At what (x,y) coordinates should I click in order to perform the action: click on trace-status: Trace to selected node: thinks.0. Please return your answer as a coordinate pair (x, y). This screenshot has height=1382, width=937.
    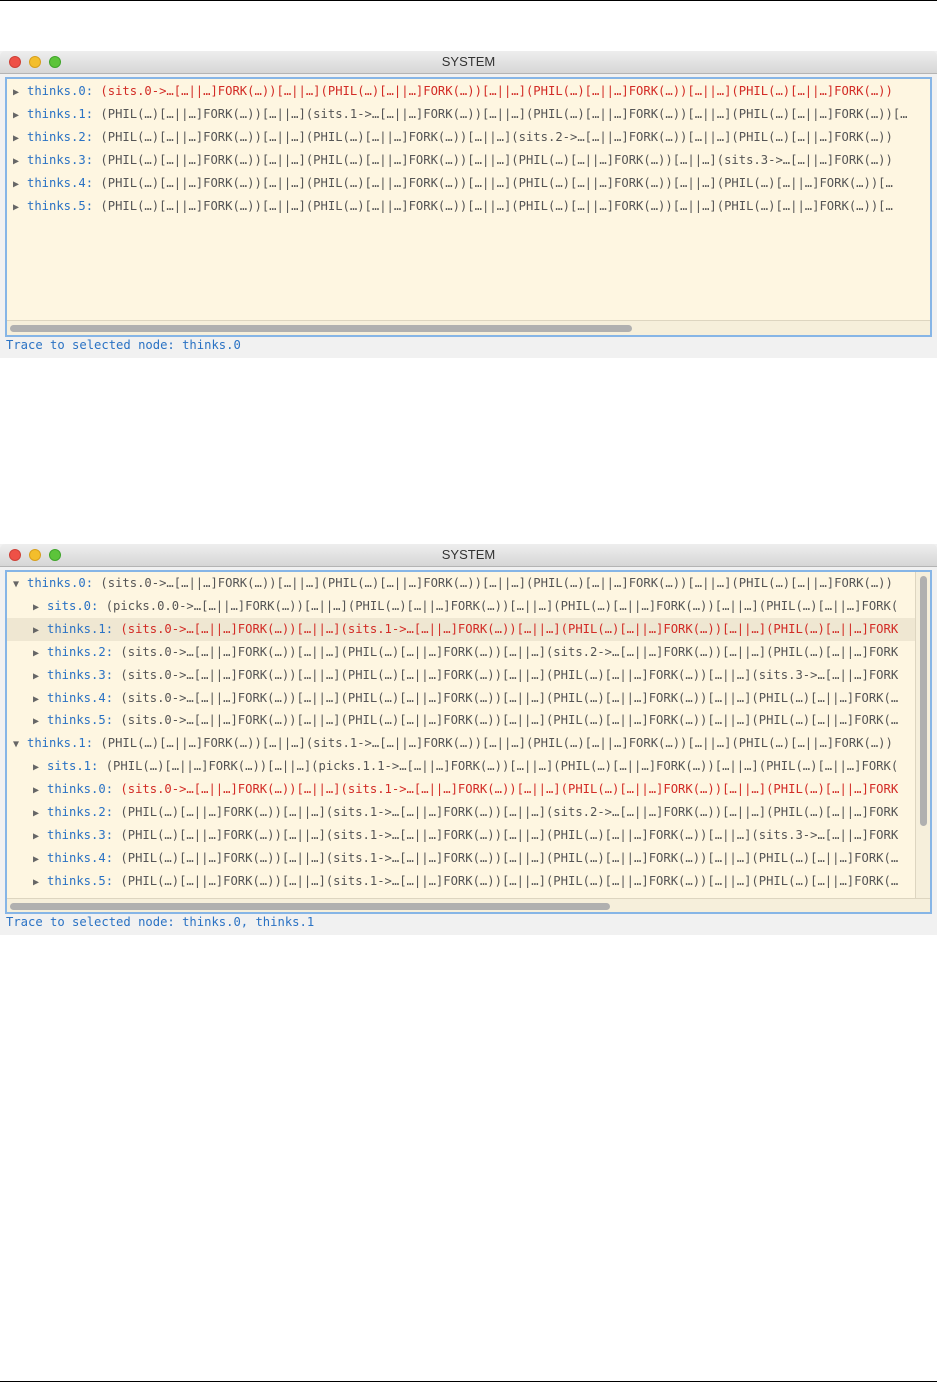
    Looking at the image, I should click on (123, 345).